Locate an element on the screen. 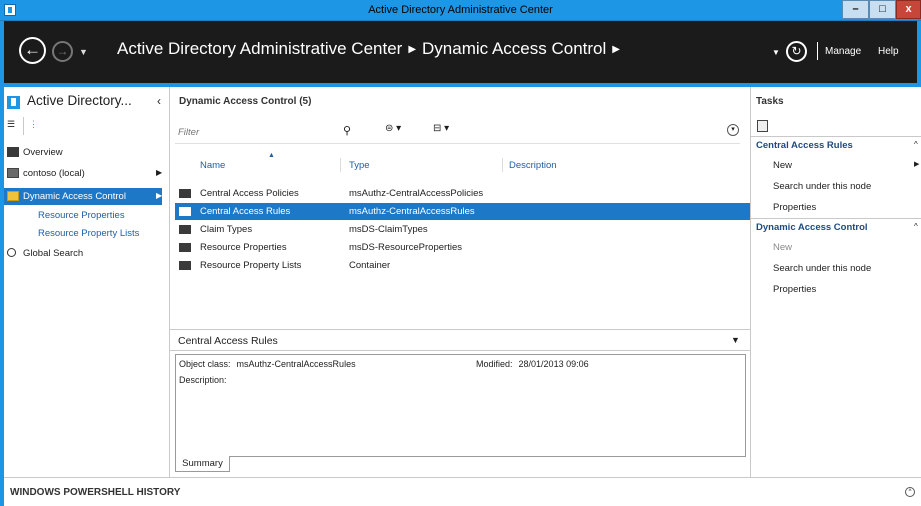 This screenshot has width=921, height=506. content-title: Dynamic Access Control (5) is located at coordinates (245, 101).